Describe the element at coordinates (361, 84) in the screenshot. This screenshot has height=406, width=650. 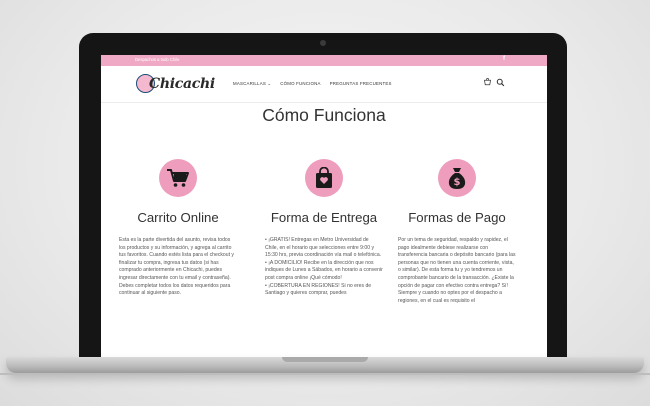
I see `nav-item-preguntas-frecuentes: PREGUNTAS FRECUENTES` at that location.